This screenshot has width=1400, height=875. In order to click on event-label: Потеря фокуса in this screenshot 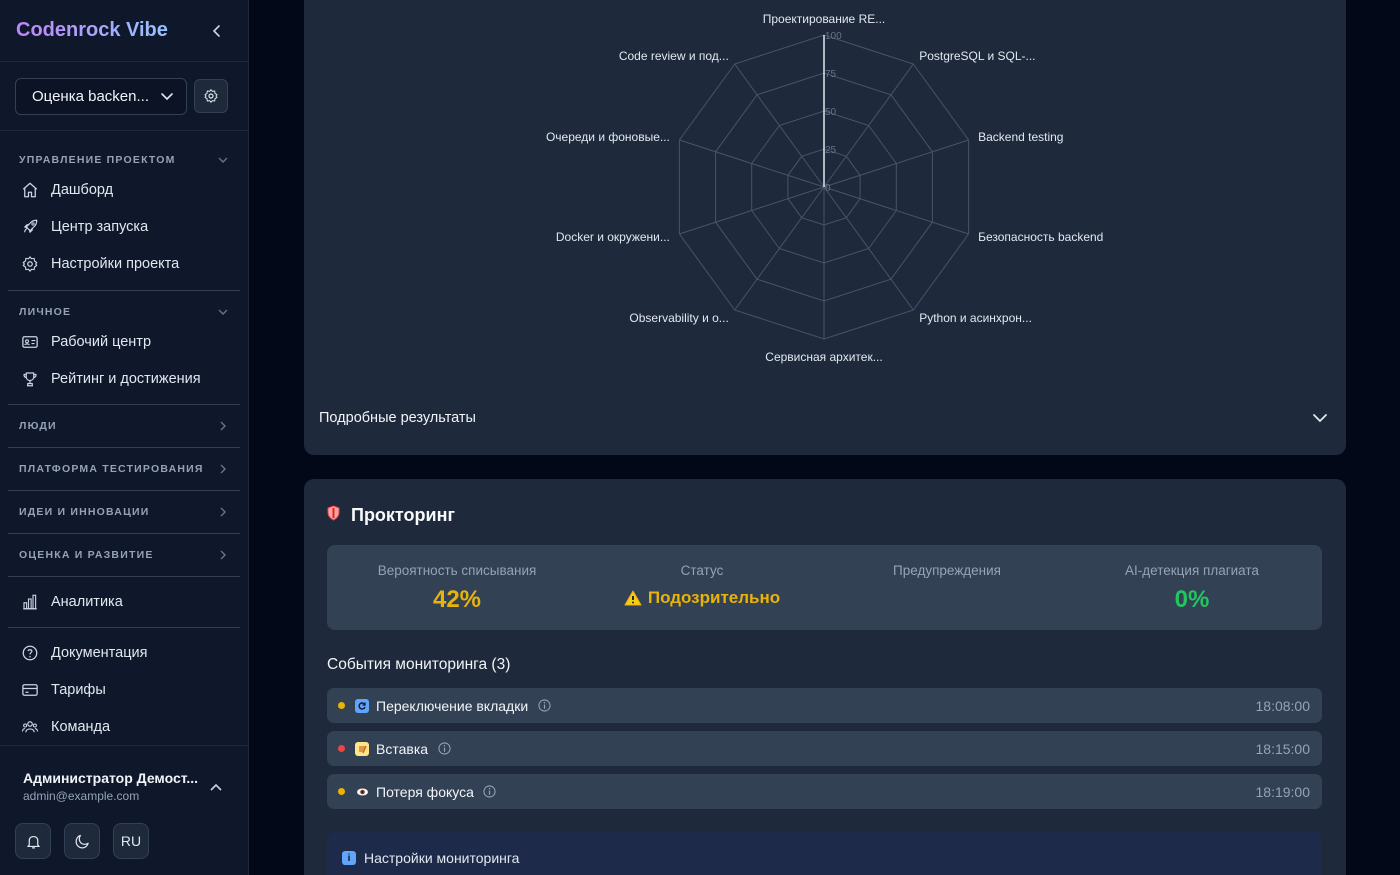, I will do `click(425, 791)`.